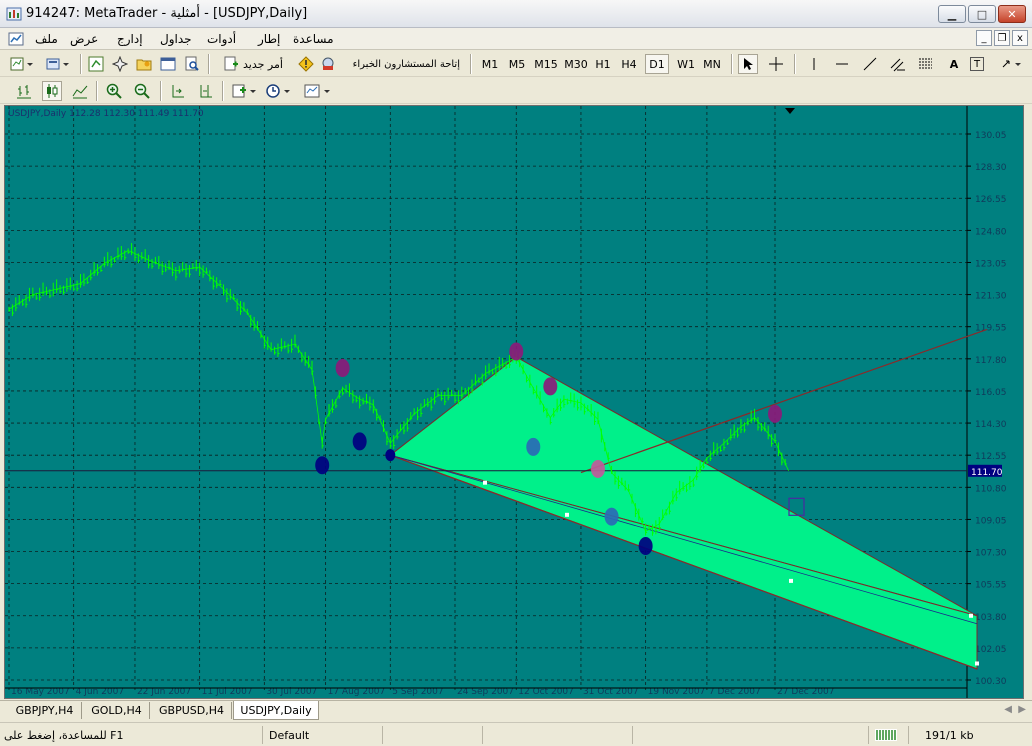 Image resolution: width=1032 pixels, height=746 pixels. I want to click on trendline-button, so click(870, 64).